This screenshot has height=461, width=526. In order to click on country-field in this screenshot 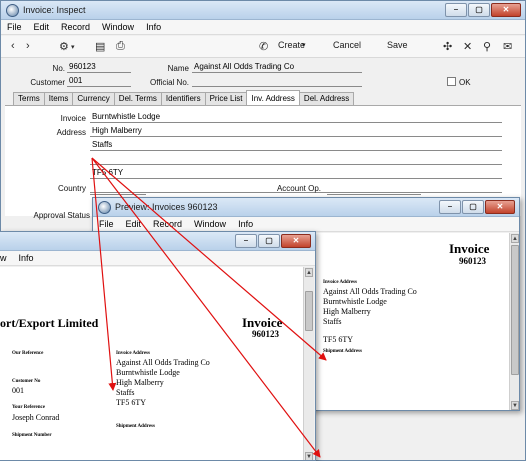, I will do `click(118, 189)`.